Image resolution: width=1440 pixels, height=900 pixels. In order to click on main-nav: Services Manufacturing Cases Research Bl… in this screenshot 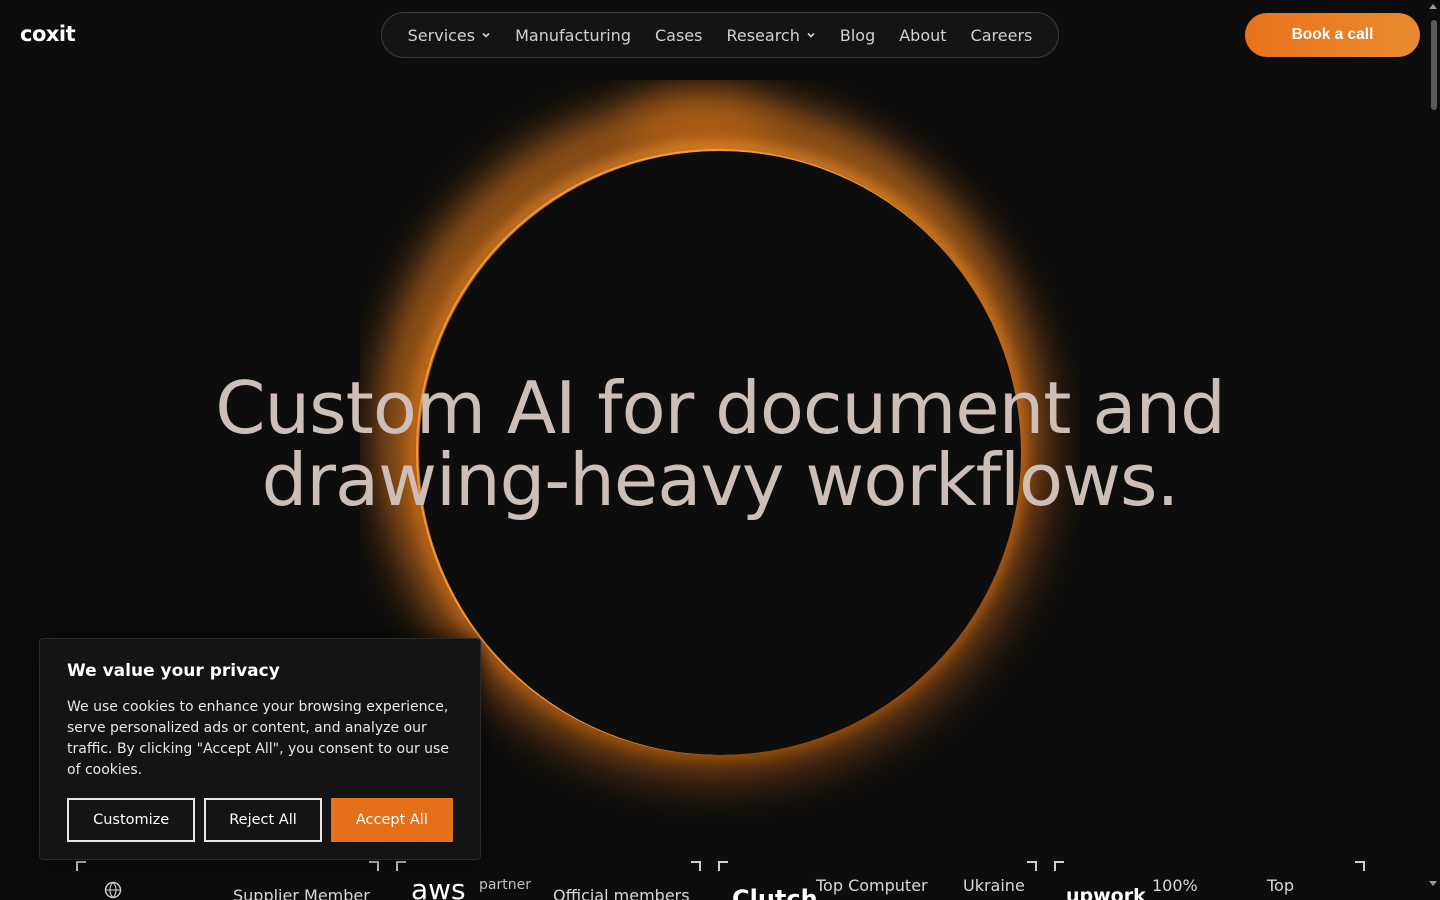, I will do `click(720, 35)`.